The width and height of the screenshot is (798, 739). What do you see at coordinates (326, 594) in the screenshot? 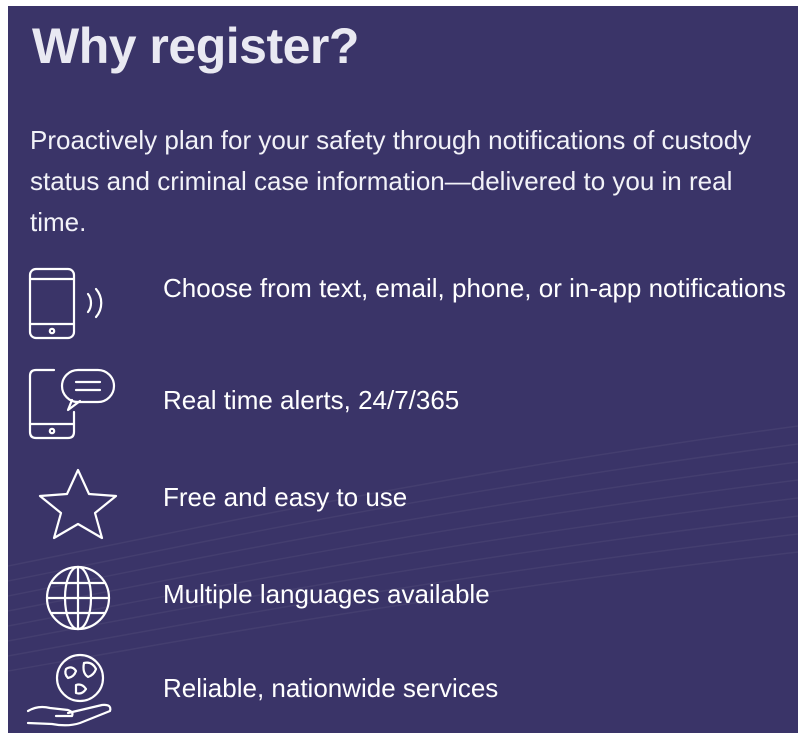
I see `feature-label: Multiple languages available` at bounding box center [326, 594].